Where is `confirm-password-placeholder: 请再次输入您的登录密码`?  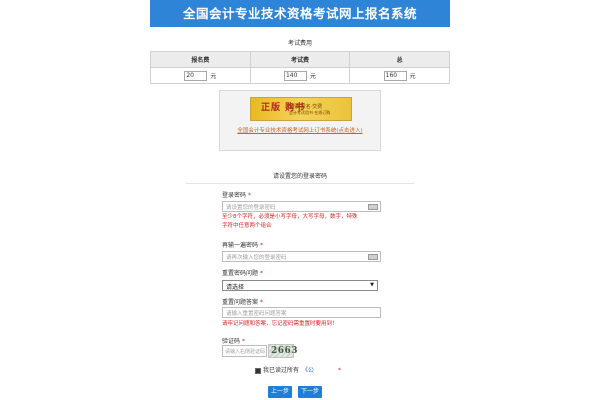 confirm-password-placeholder: 请再次输入您的登录密码 is located at coordinates (256, 258).